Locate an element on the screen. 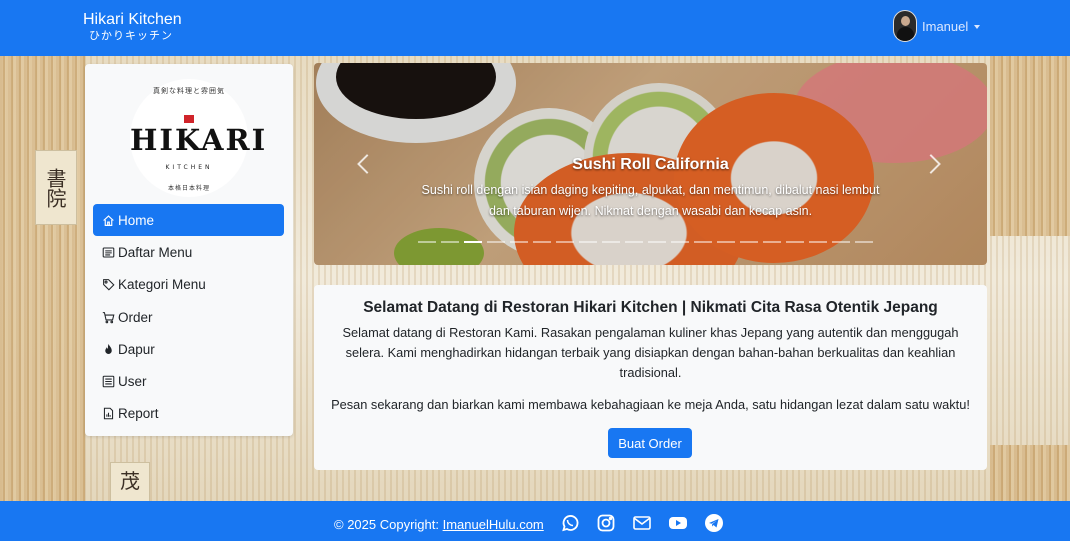 The width and height of the screenshot is (1070, 541). instagram-icon is located at coordinates (606, 523).